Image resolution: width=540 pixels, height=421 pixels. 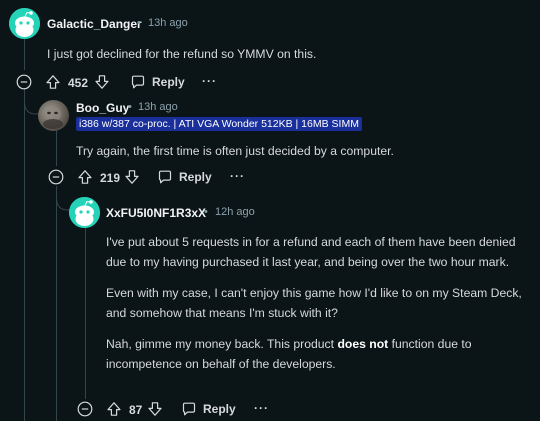 I want to click on comment-author: Galactic_Danger, so click(x=94, y=24).